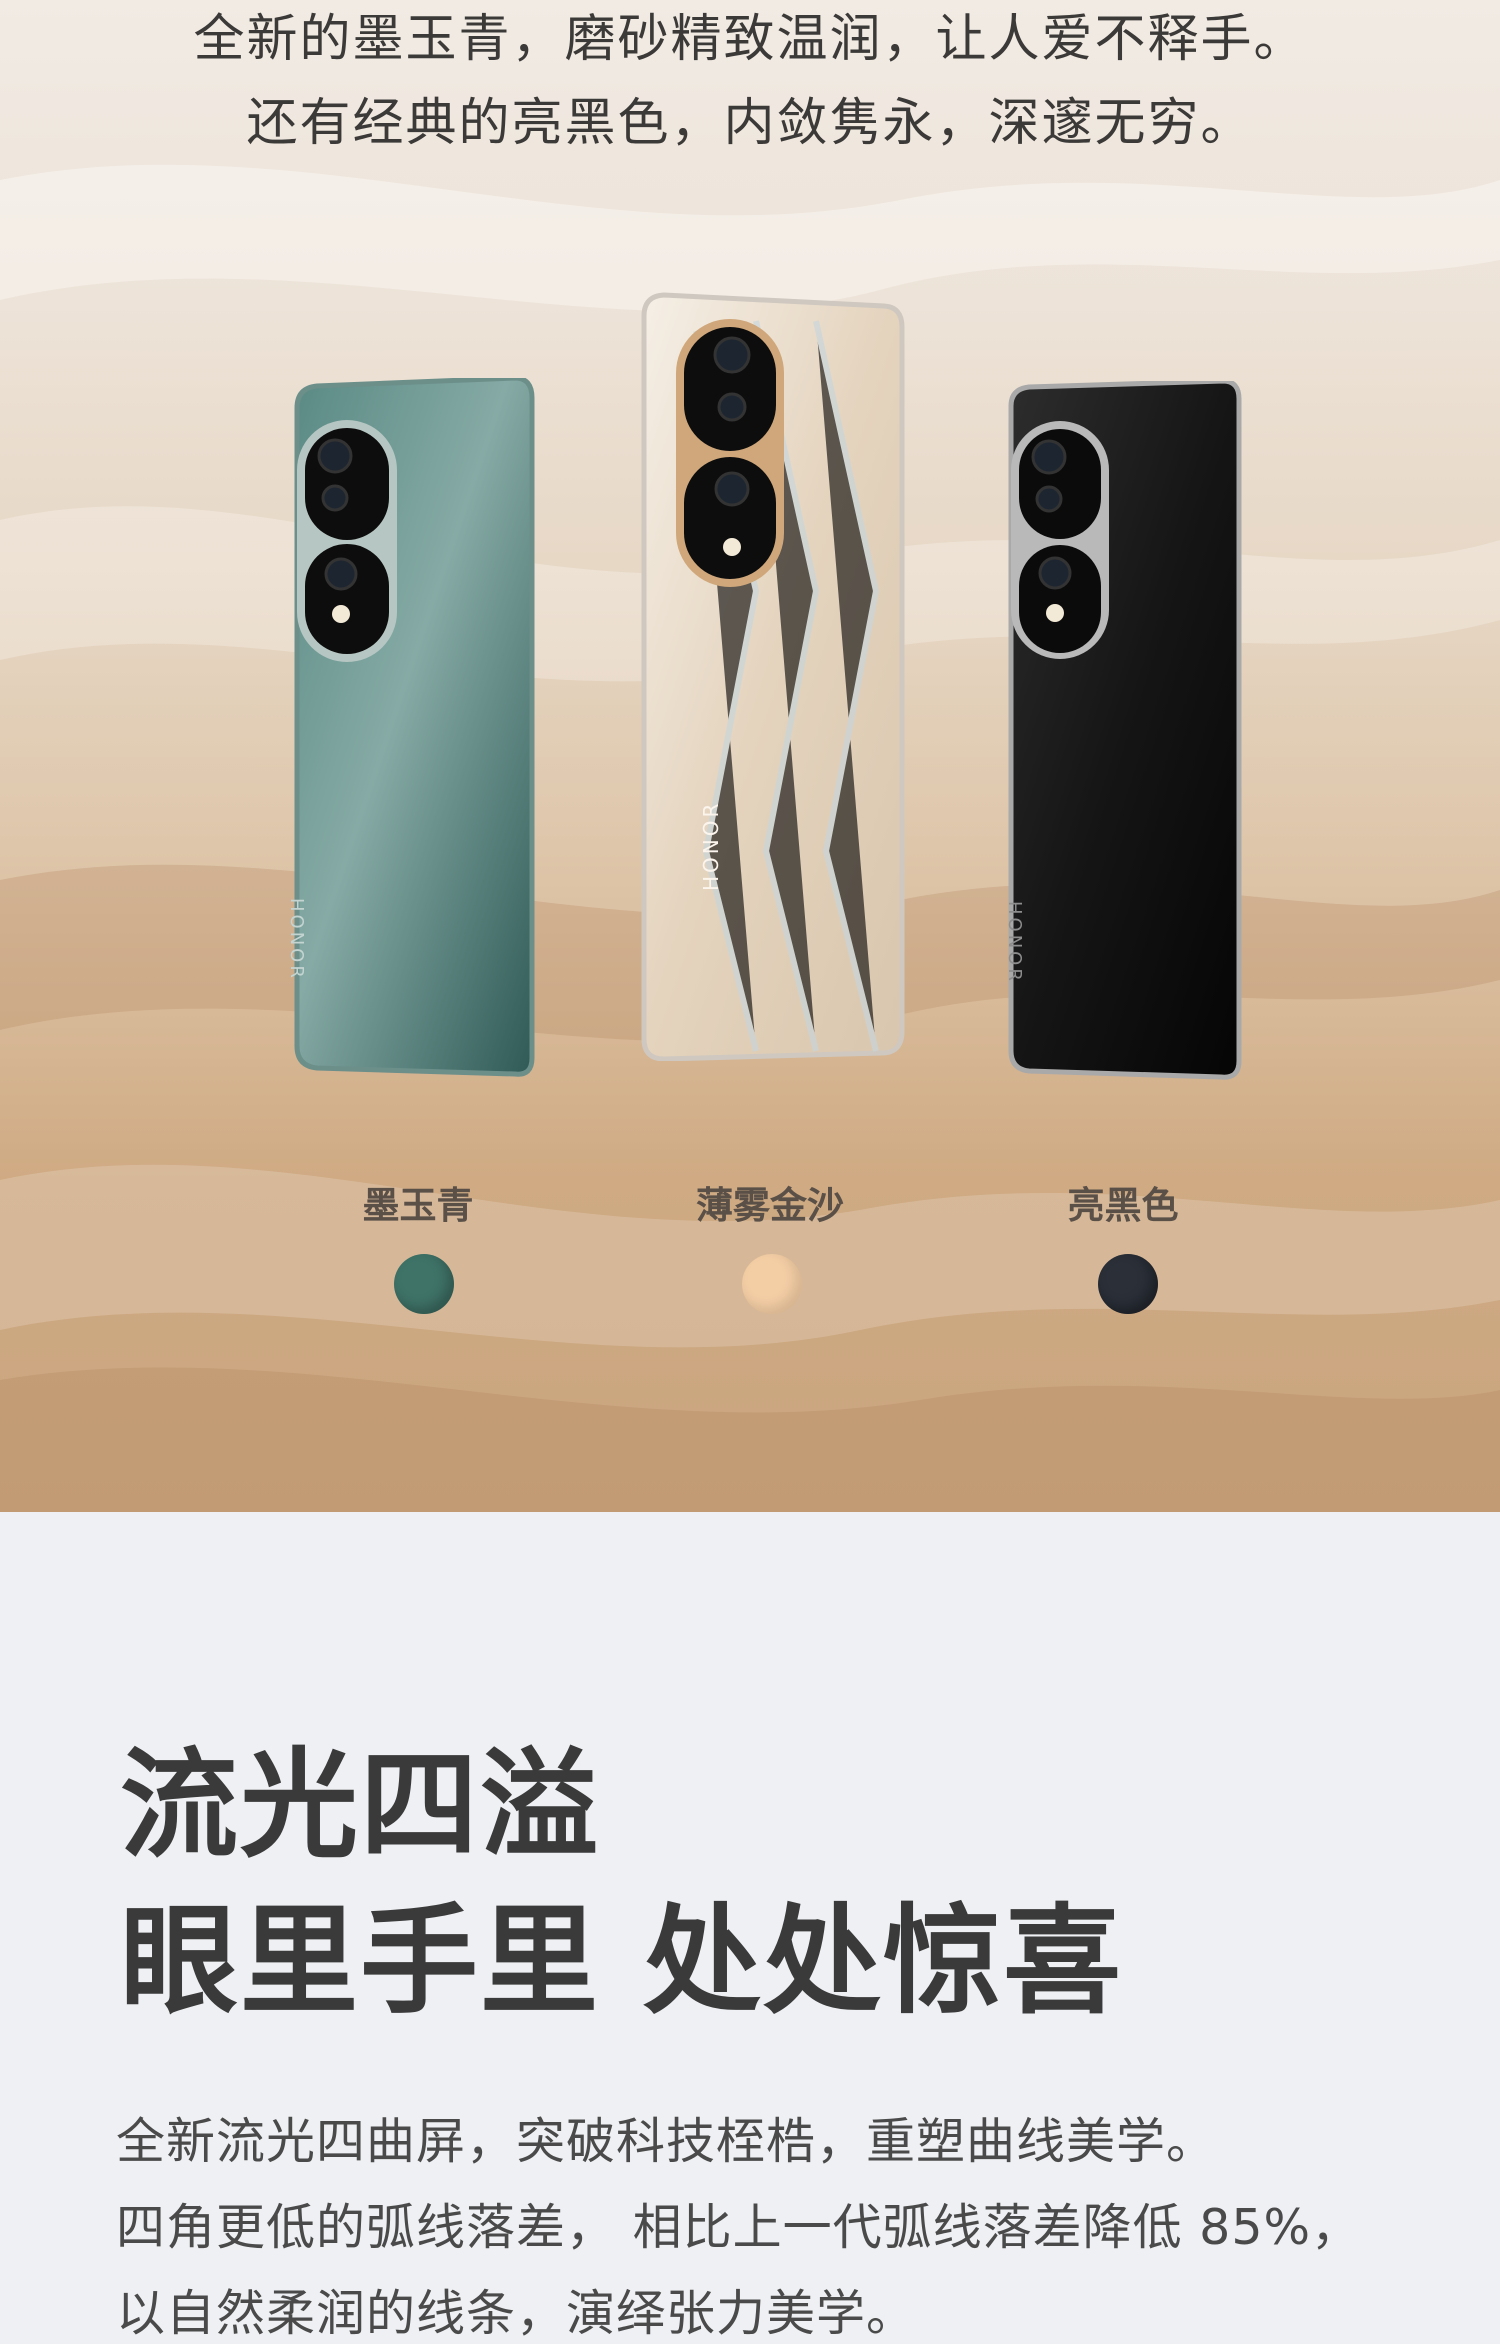  Describe the element at coordinates (418, 1205) in the screenshot. I see `color-name-jade-green: 墨玉青` at that location.